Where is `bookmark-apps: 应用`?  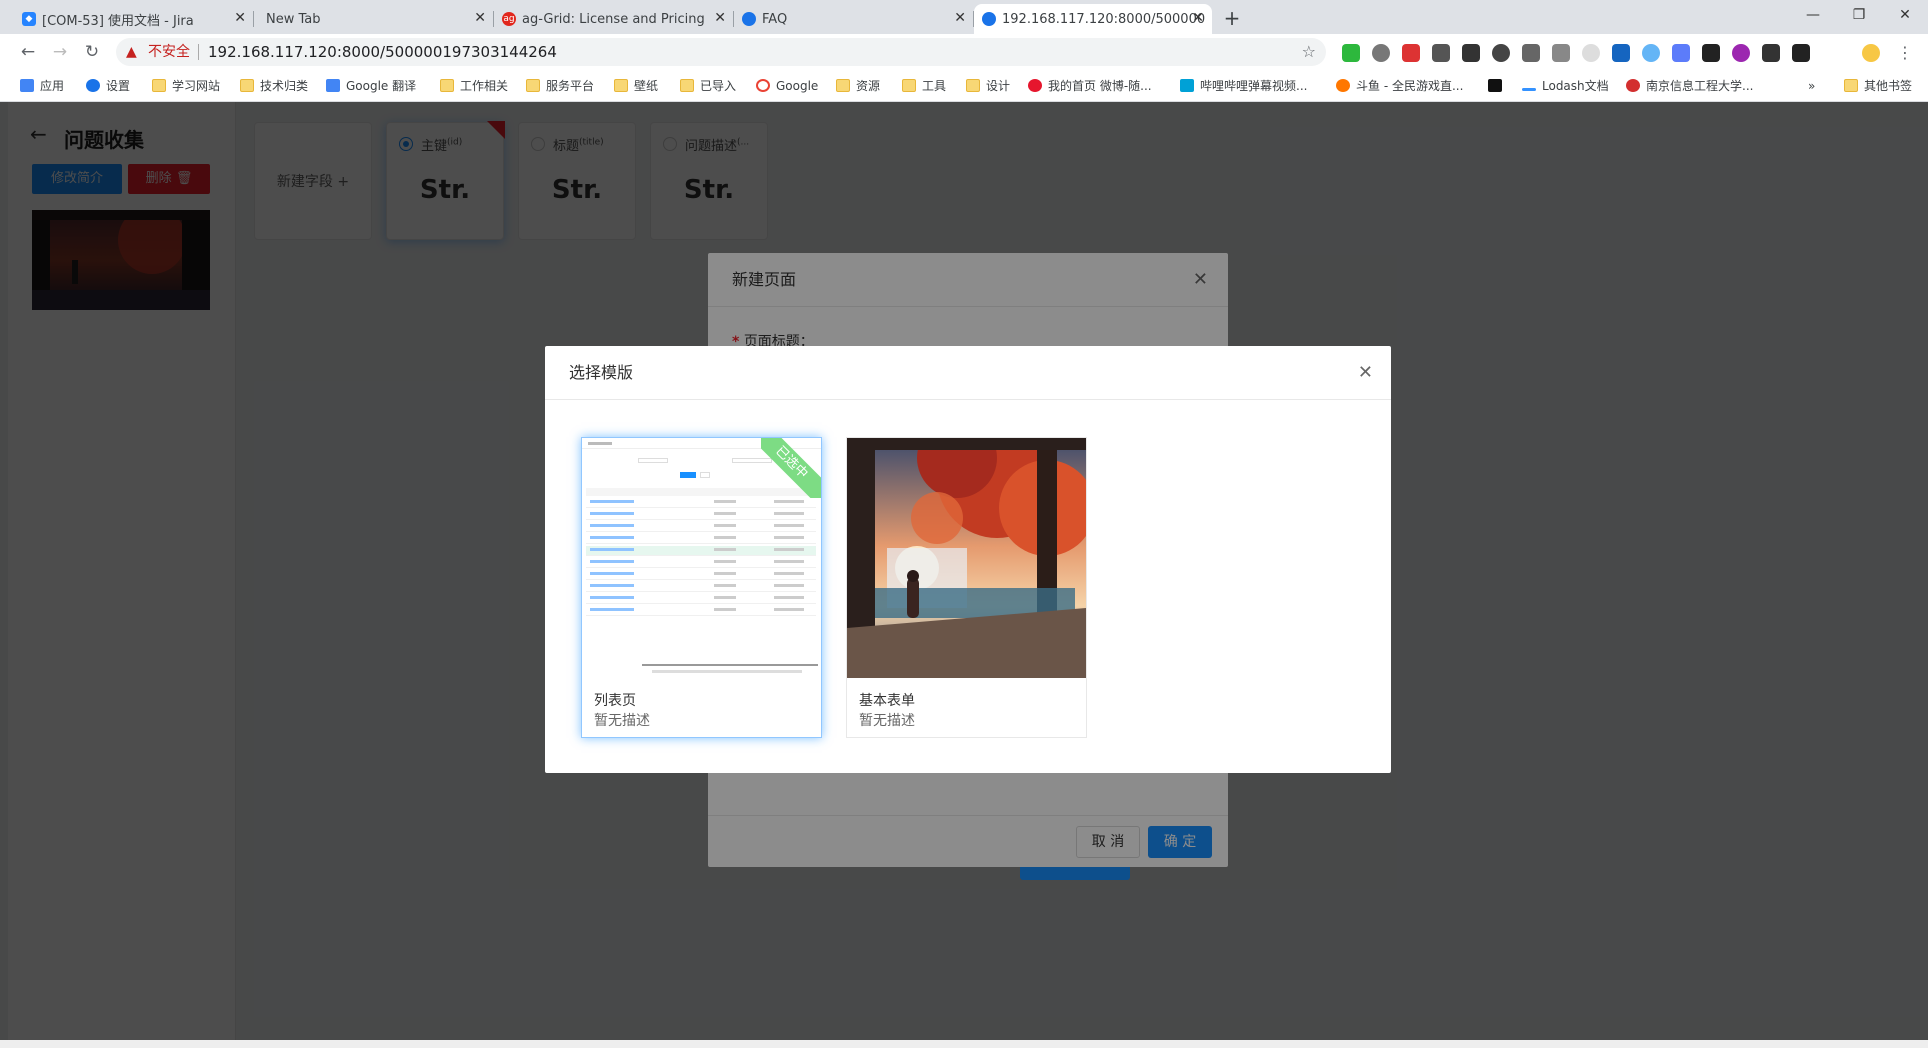
bookmark-apps: 应用 is located at coordinates (42, 86).